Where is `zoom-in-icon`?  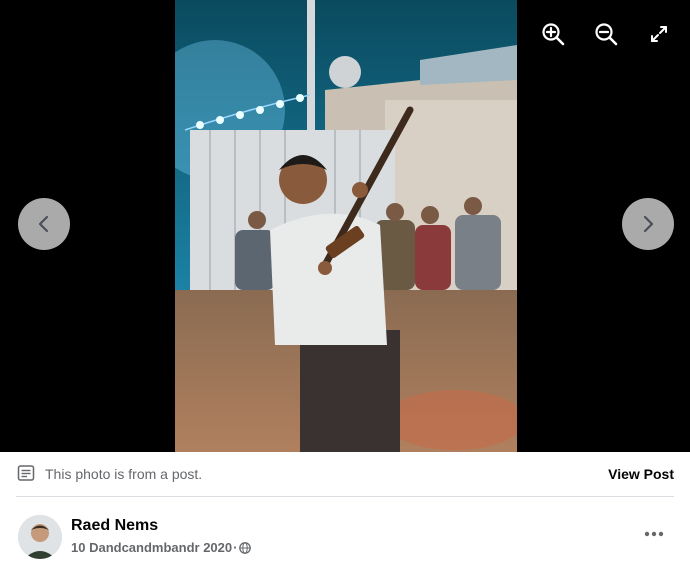 zoom-in-icon is located at coordinates (553, 34).